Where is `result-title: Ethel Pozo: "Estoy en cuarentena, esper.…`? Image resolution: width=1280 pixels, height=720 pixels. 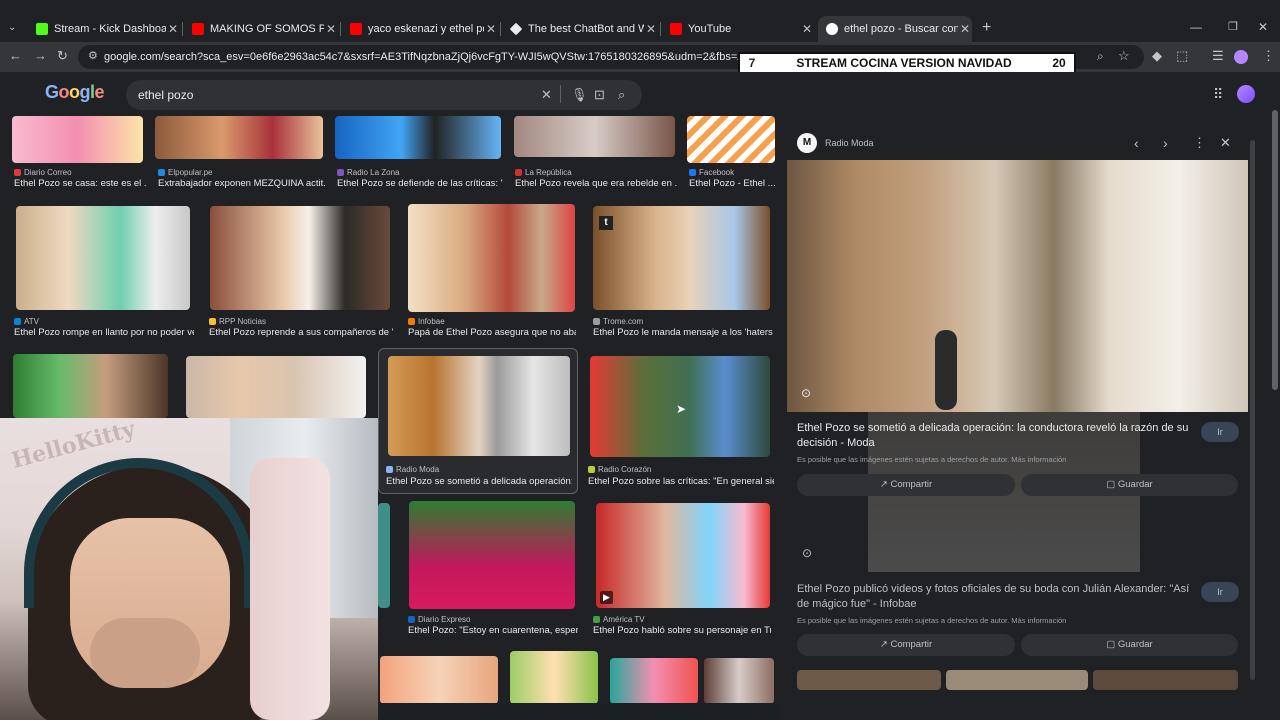 result-title: Ethel Pozo: "Estoy en cuarentena, esper.… is located at coordinates (493, 630).